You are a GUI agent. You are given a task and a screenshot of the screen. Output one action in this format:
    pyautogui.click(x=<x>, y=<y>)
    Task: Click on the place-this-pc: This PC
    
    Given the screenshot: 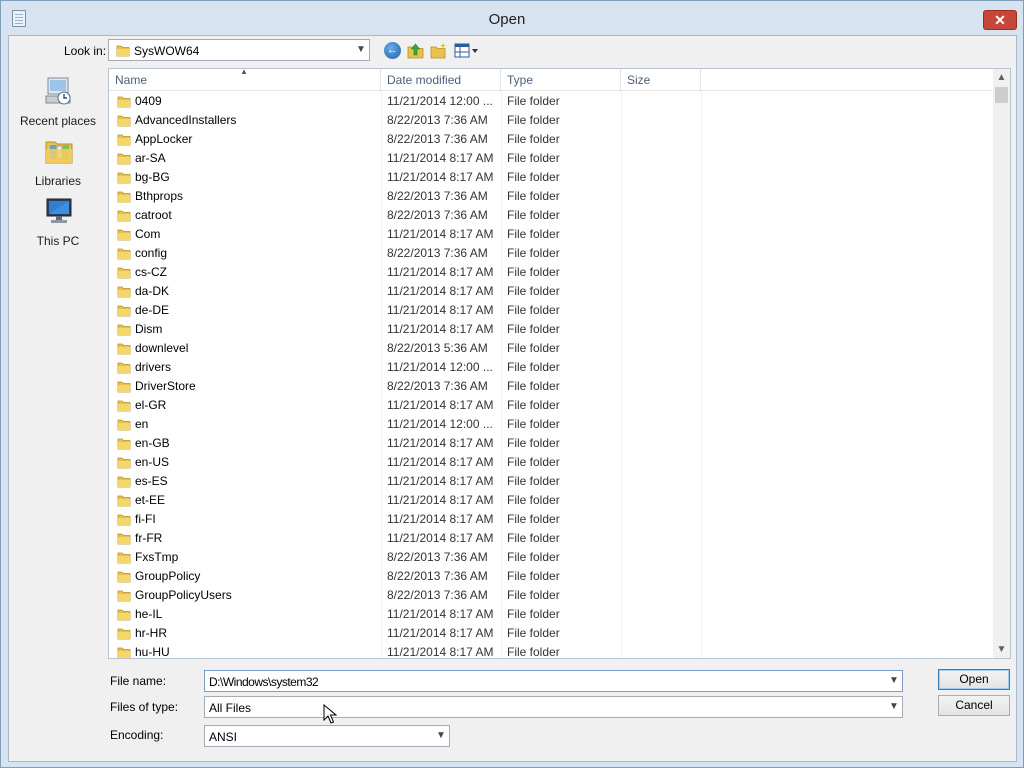 What is the action you would take?
    pyautogui.click(x=58, y=224)
    